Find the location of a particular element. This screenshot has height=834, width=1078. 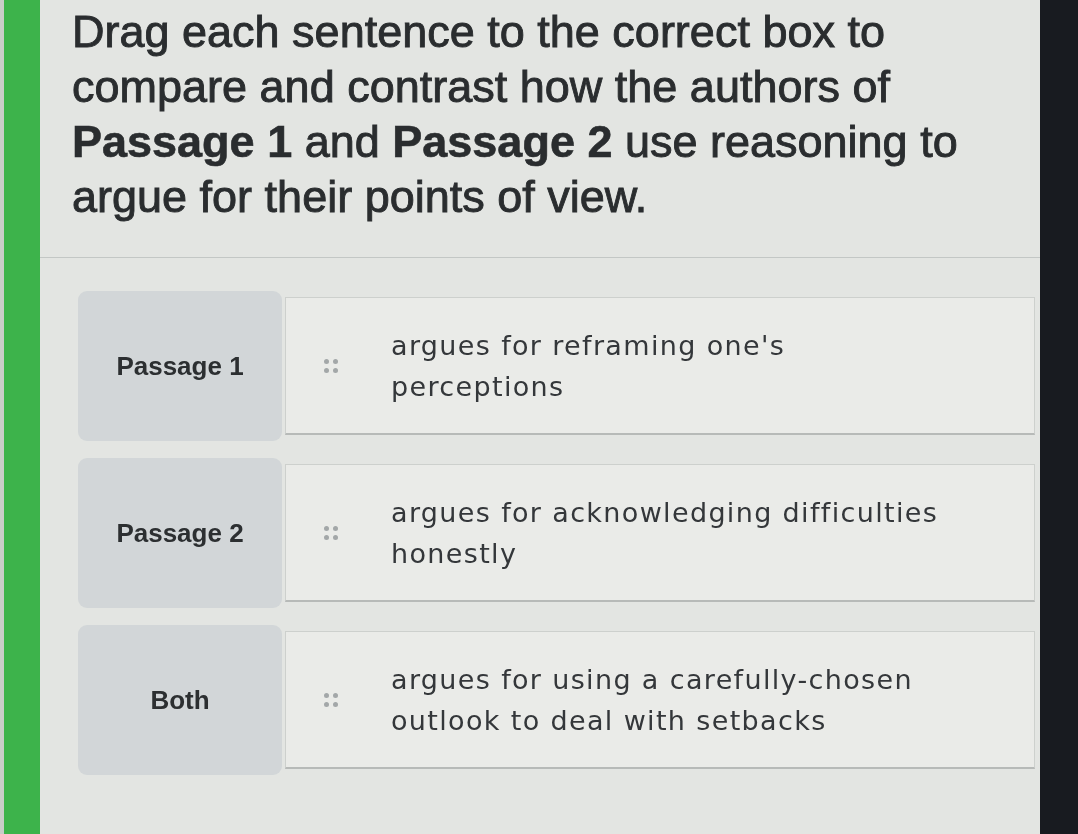

sentence-card: argues for acknowledging difficulties honestly is located at coordinates (660, 533).